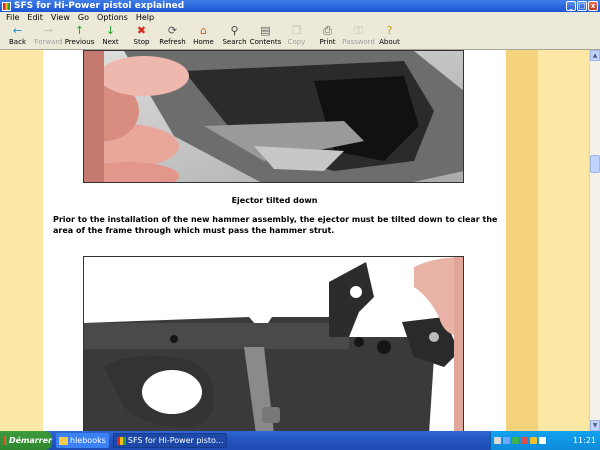 Image resolution: width=600 pixels, height=450 pixels. I want to click on left-margin, so click(21, 240).